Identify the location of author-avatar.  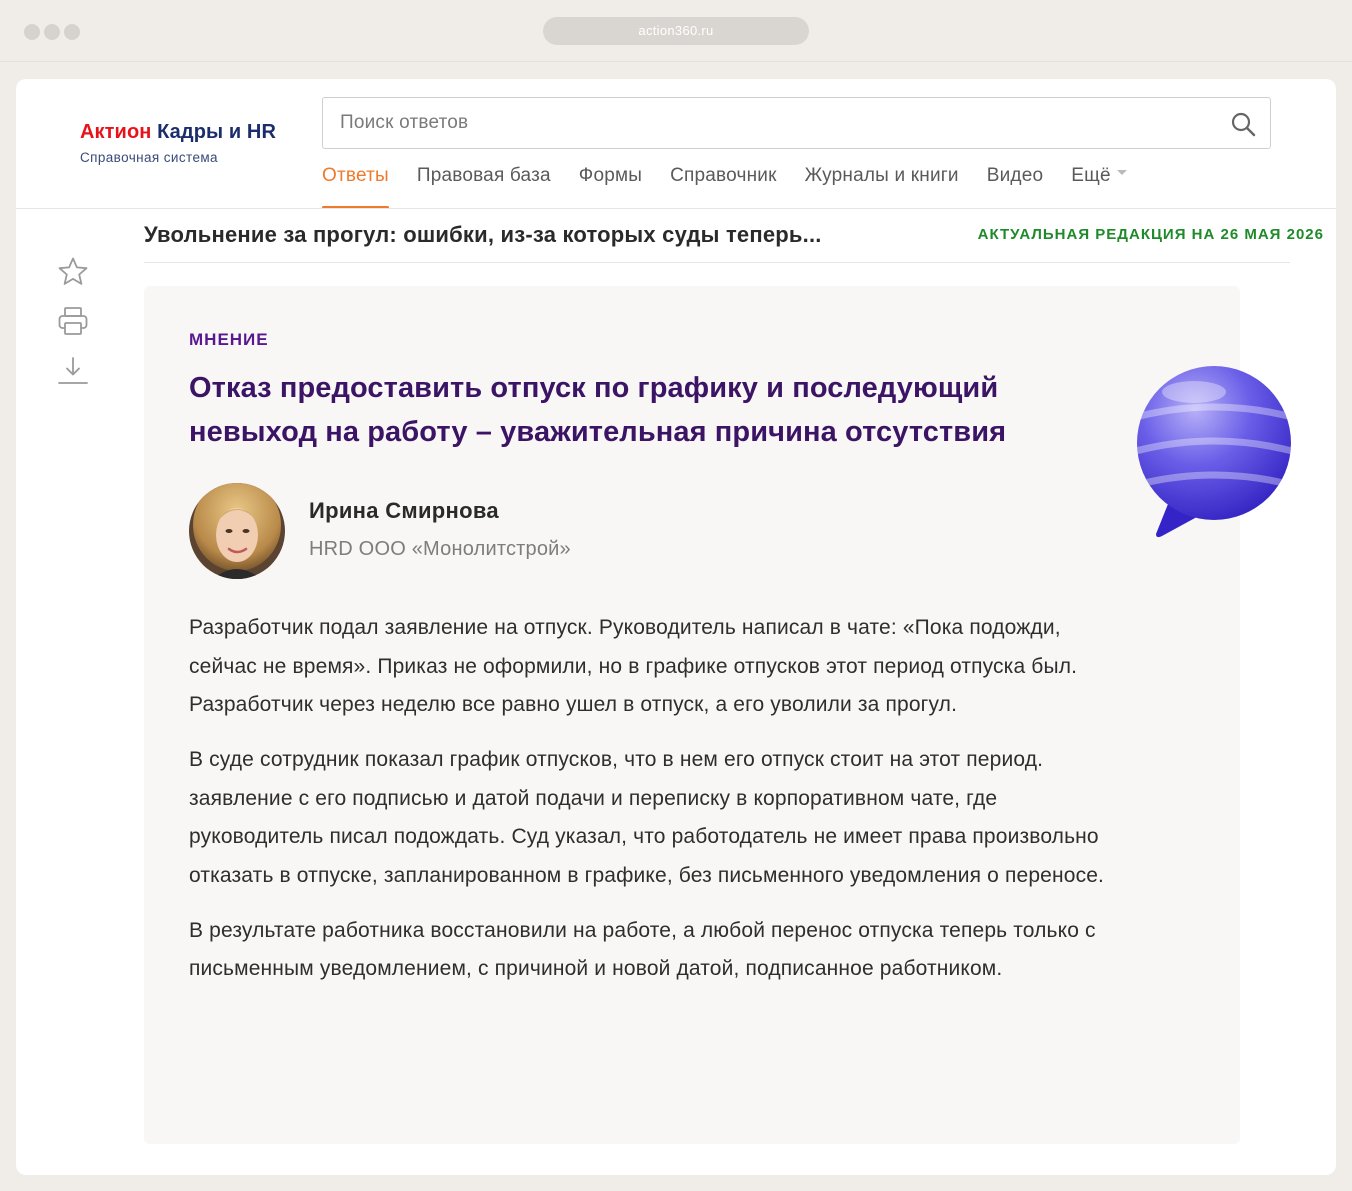
(237, 531).